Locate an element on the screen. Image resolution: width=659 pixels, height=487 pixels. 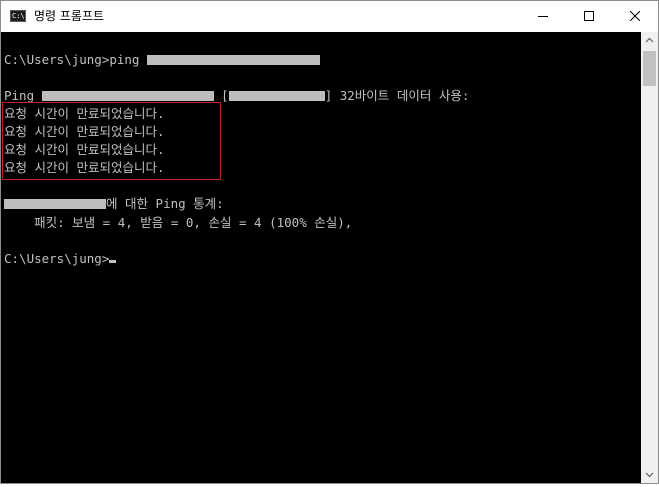
prompt-text: C:\Users\jung>ping is located at coordinates (75, 59).